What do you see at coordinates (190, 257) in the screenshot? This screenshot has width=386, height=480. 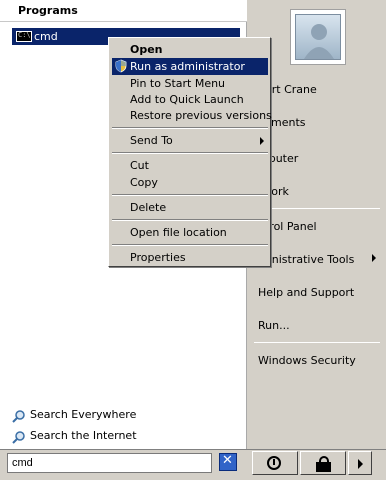 I see `menu-item-properties: Properties` at bounding box center [190, 257].